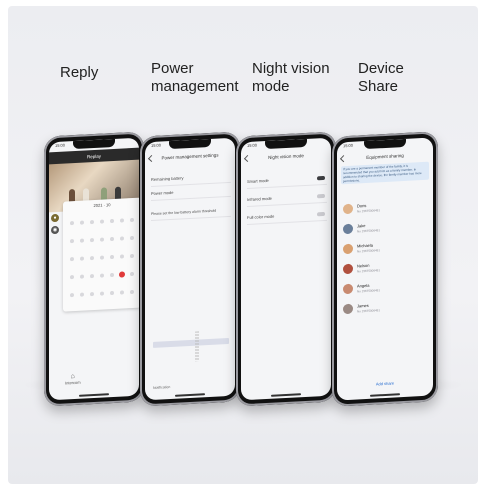 The image size is (486, 490). I want to click on contact-item: Angela No 15675006451, so click(383, 288).